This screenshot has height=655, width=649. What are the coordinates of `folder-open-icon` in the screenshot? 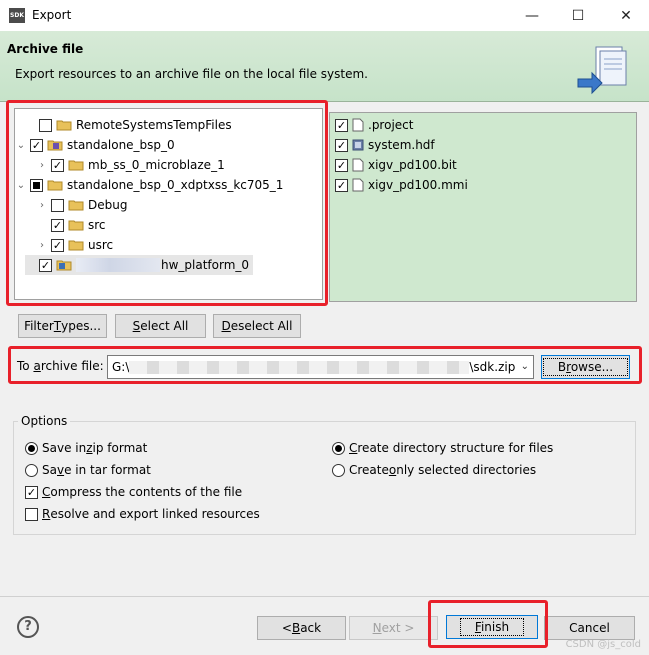 It's located at (64, 125).